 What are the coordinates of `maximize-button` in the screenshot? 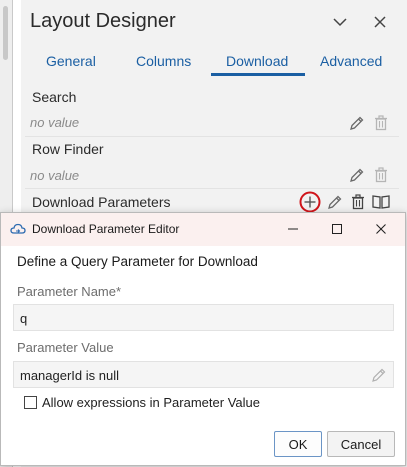 It's located at (337, 229).